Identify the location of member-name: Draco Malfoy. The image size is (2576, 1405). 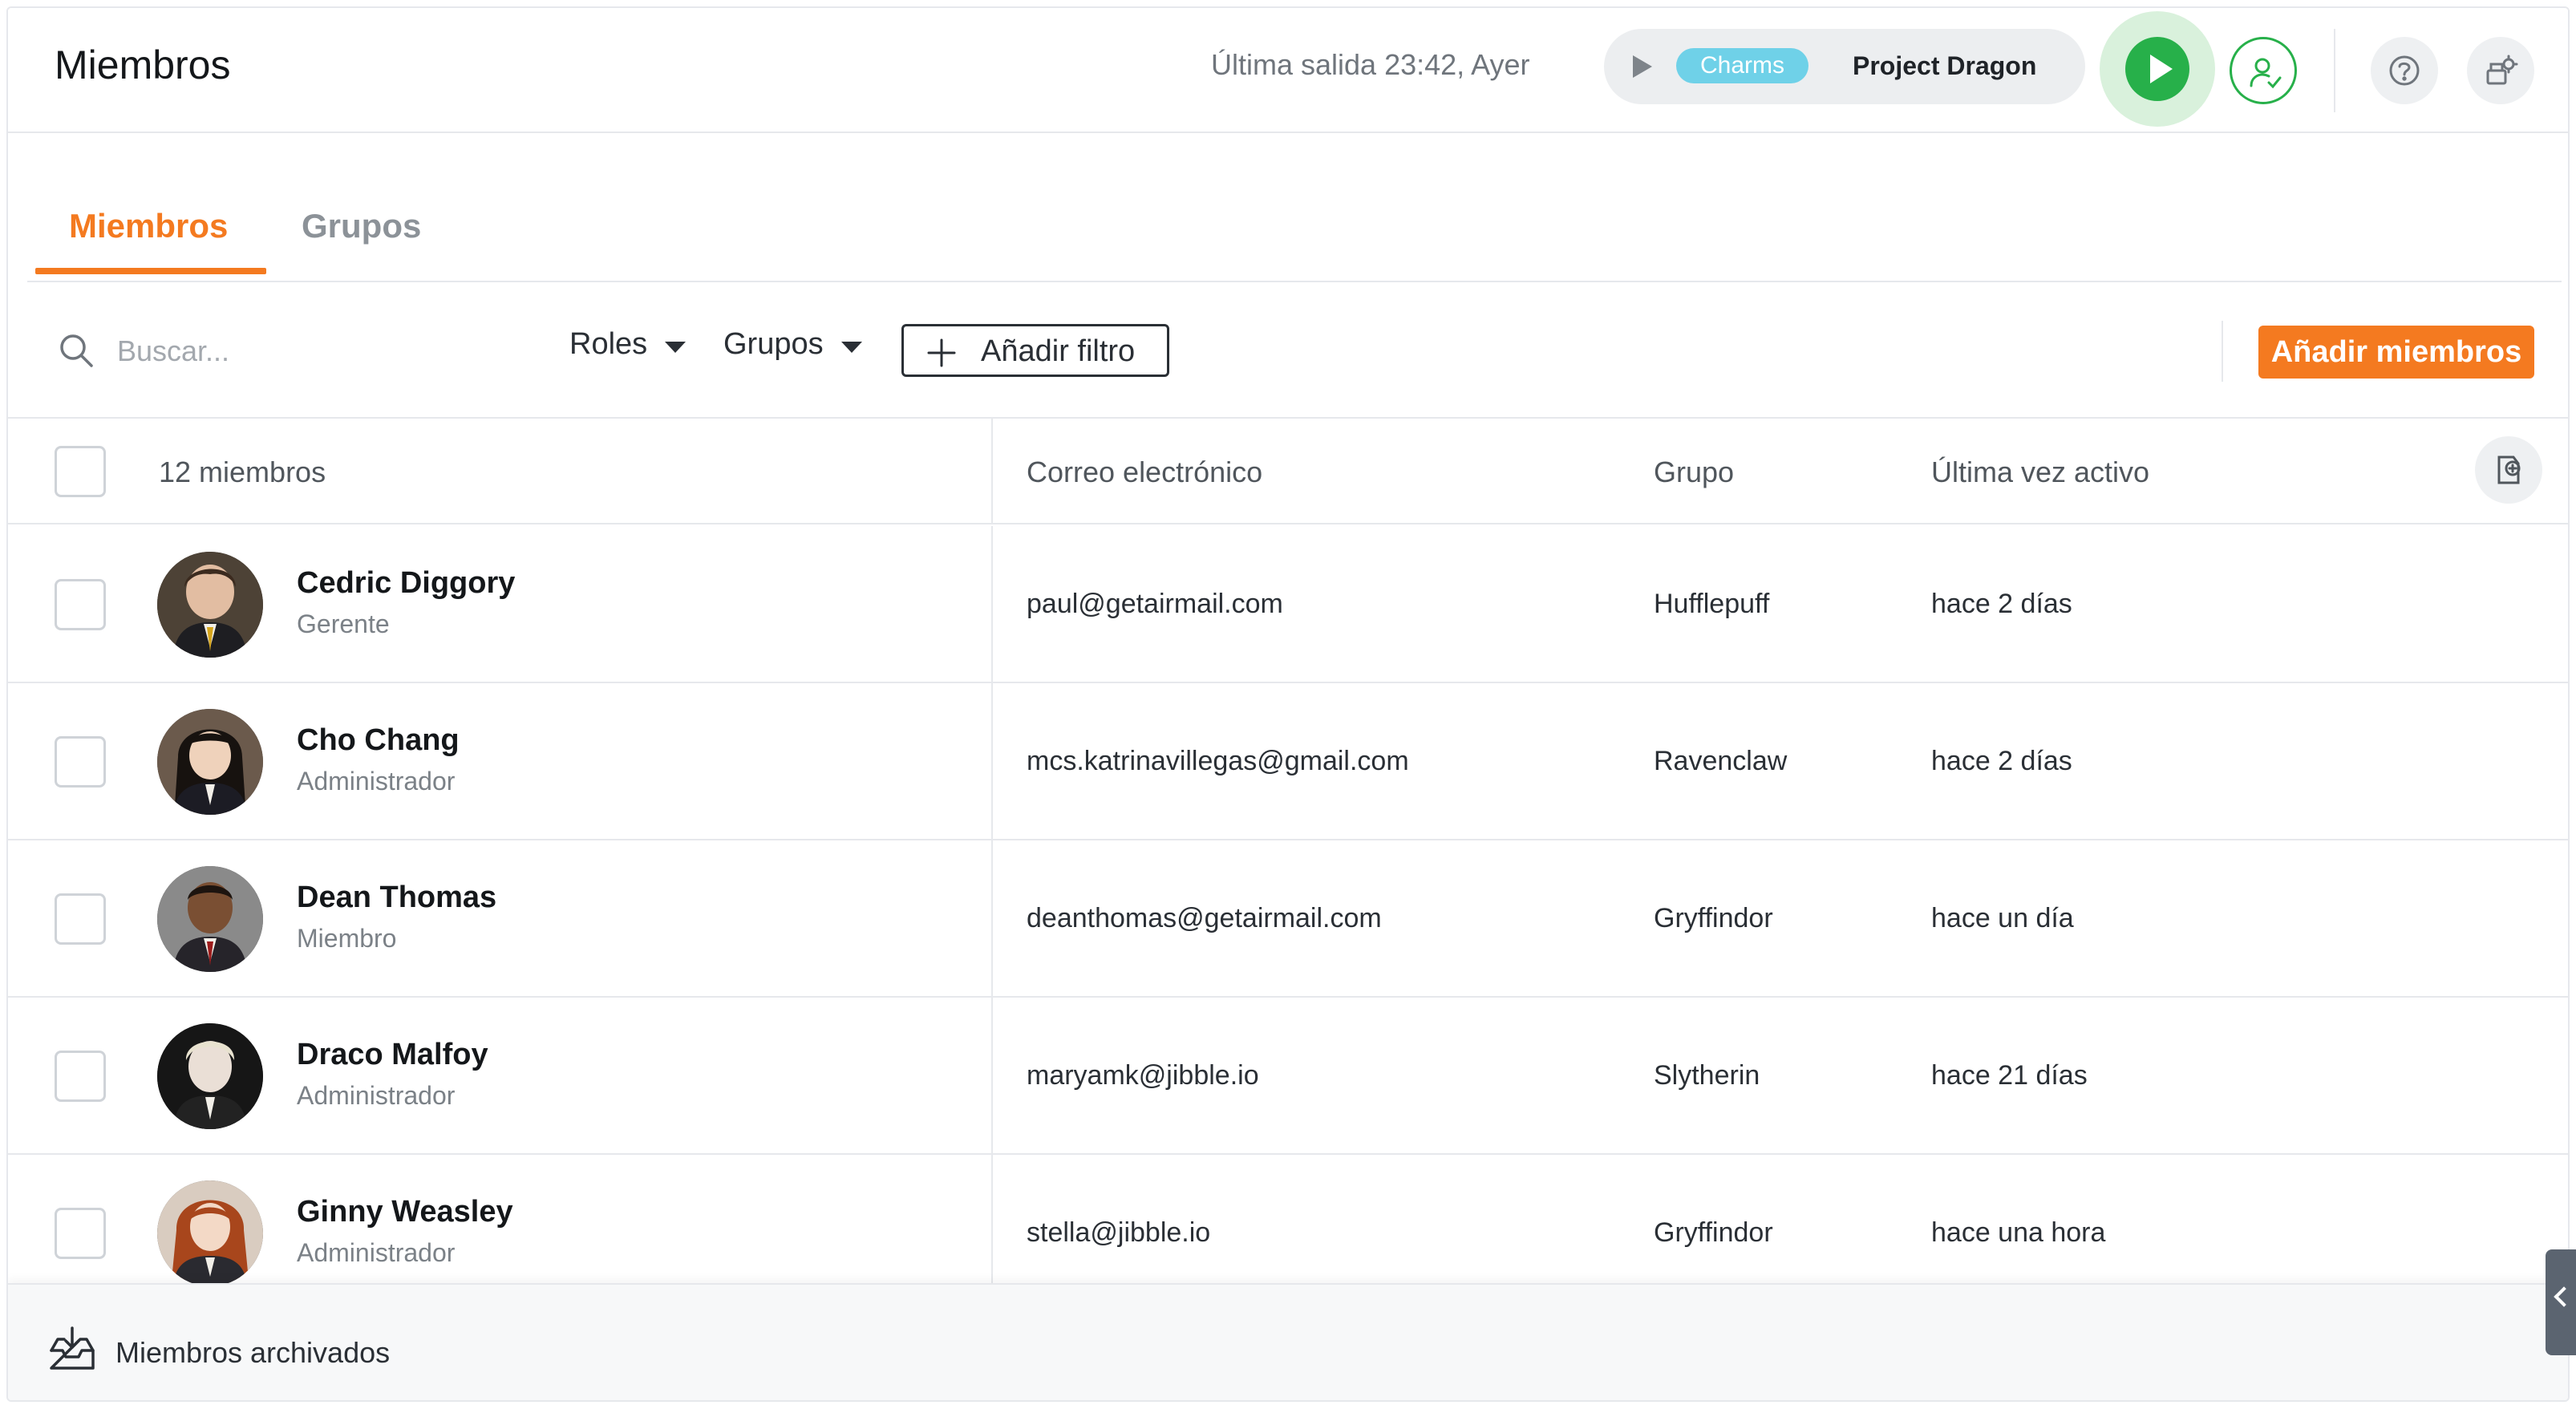
(392, 1055).